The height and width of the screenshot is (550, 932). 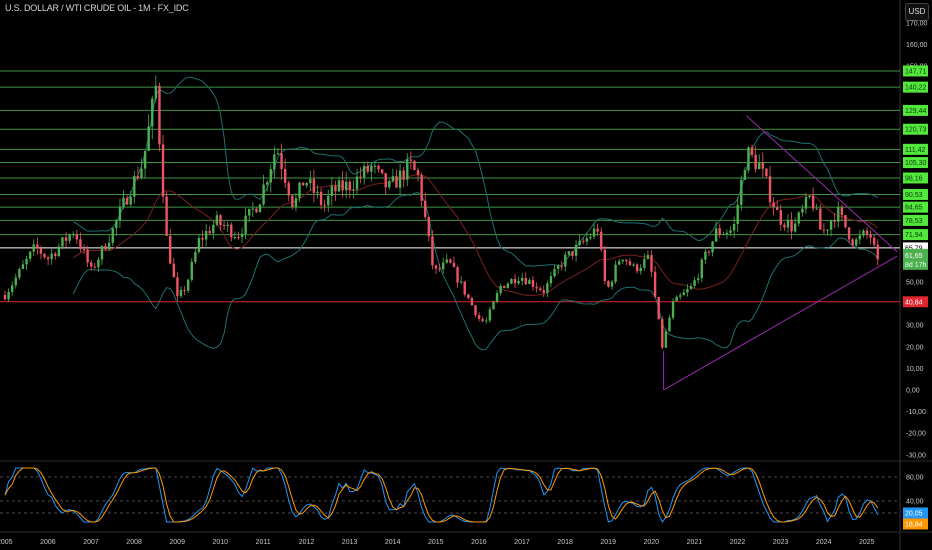 What do you see at coordinates (867, 542) in the screenshot?
I see `x-tick-label: 2025` at bounding box center [867, 542].